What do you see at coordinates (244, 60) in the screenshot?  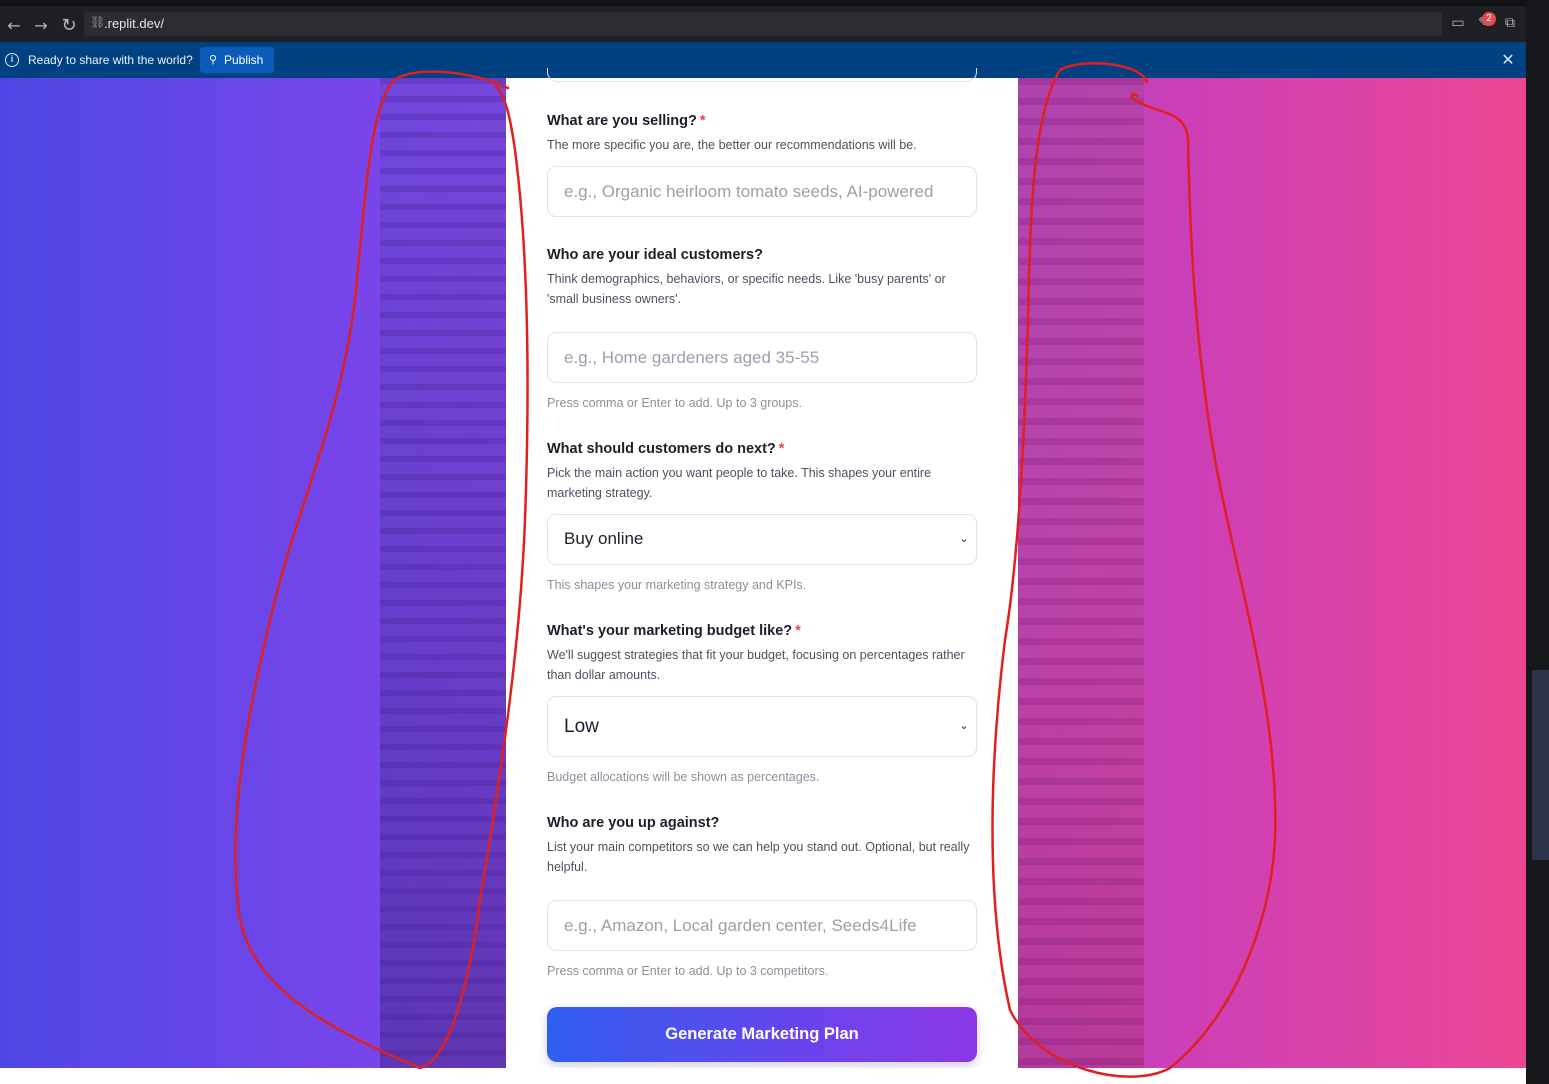 I see `publish-label: Publish` at bounding box center [244, 60].